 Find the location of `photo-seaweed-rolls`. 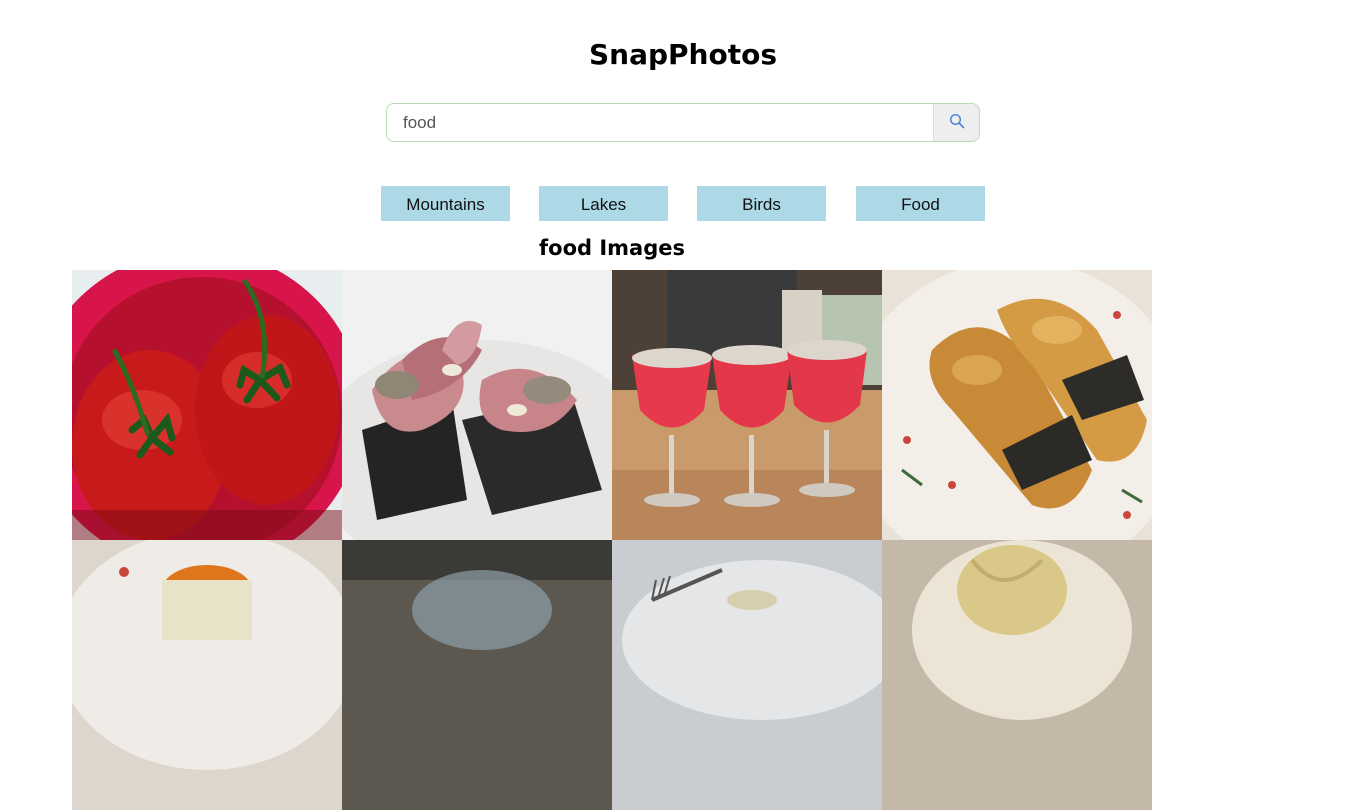

photo-seaweed-rolls is located at coordinates (1017, 405).